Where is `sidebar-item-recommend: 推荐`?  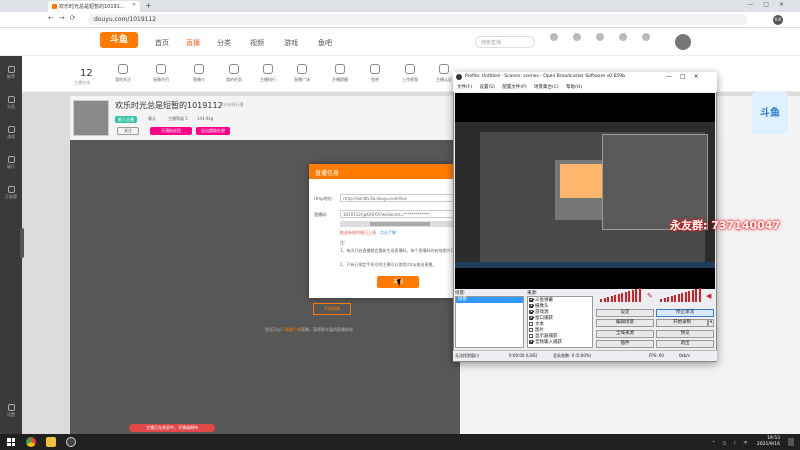 sidebar-item-recommend: 推荐 is located at coordinates (11, 73).